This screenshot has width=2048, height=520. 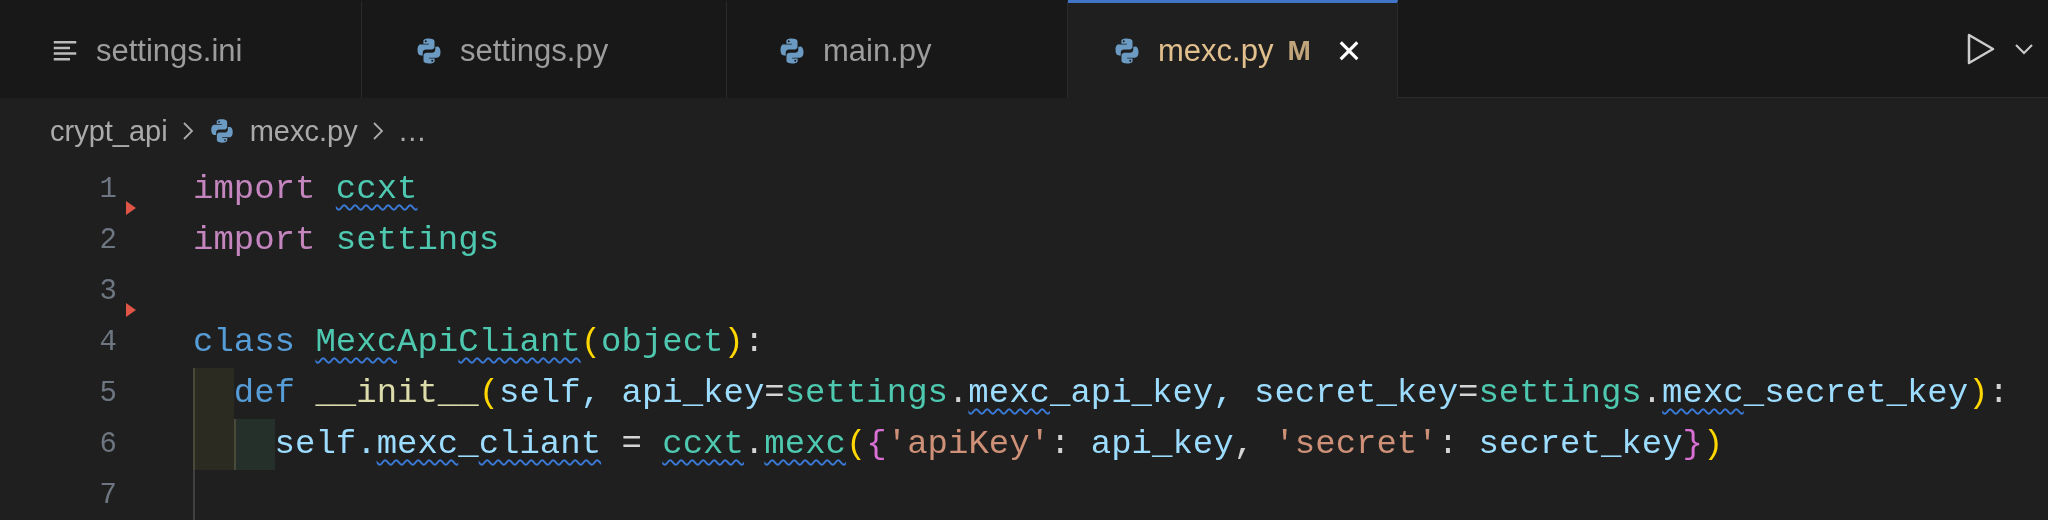 I want to click on editor-tab: mexc.py M ×, so click(x=1233, y=49).